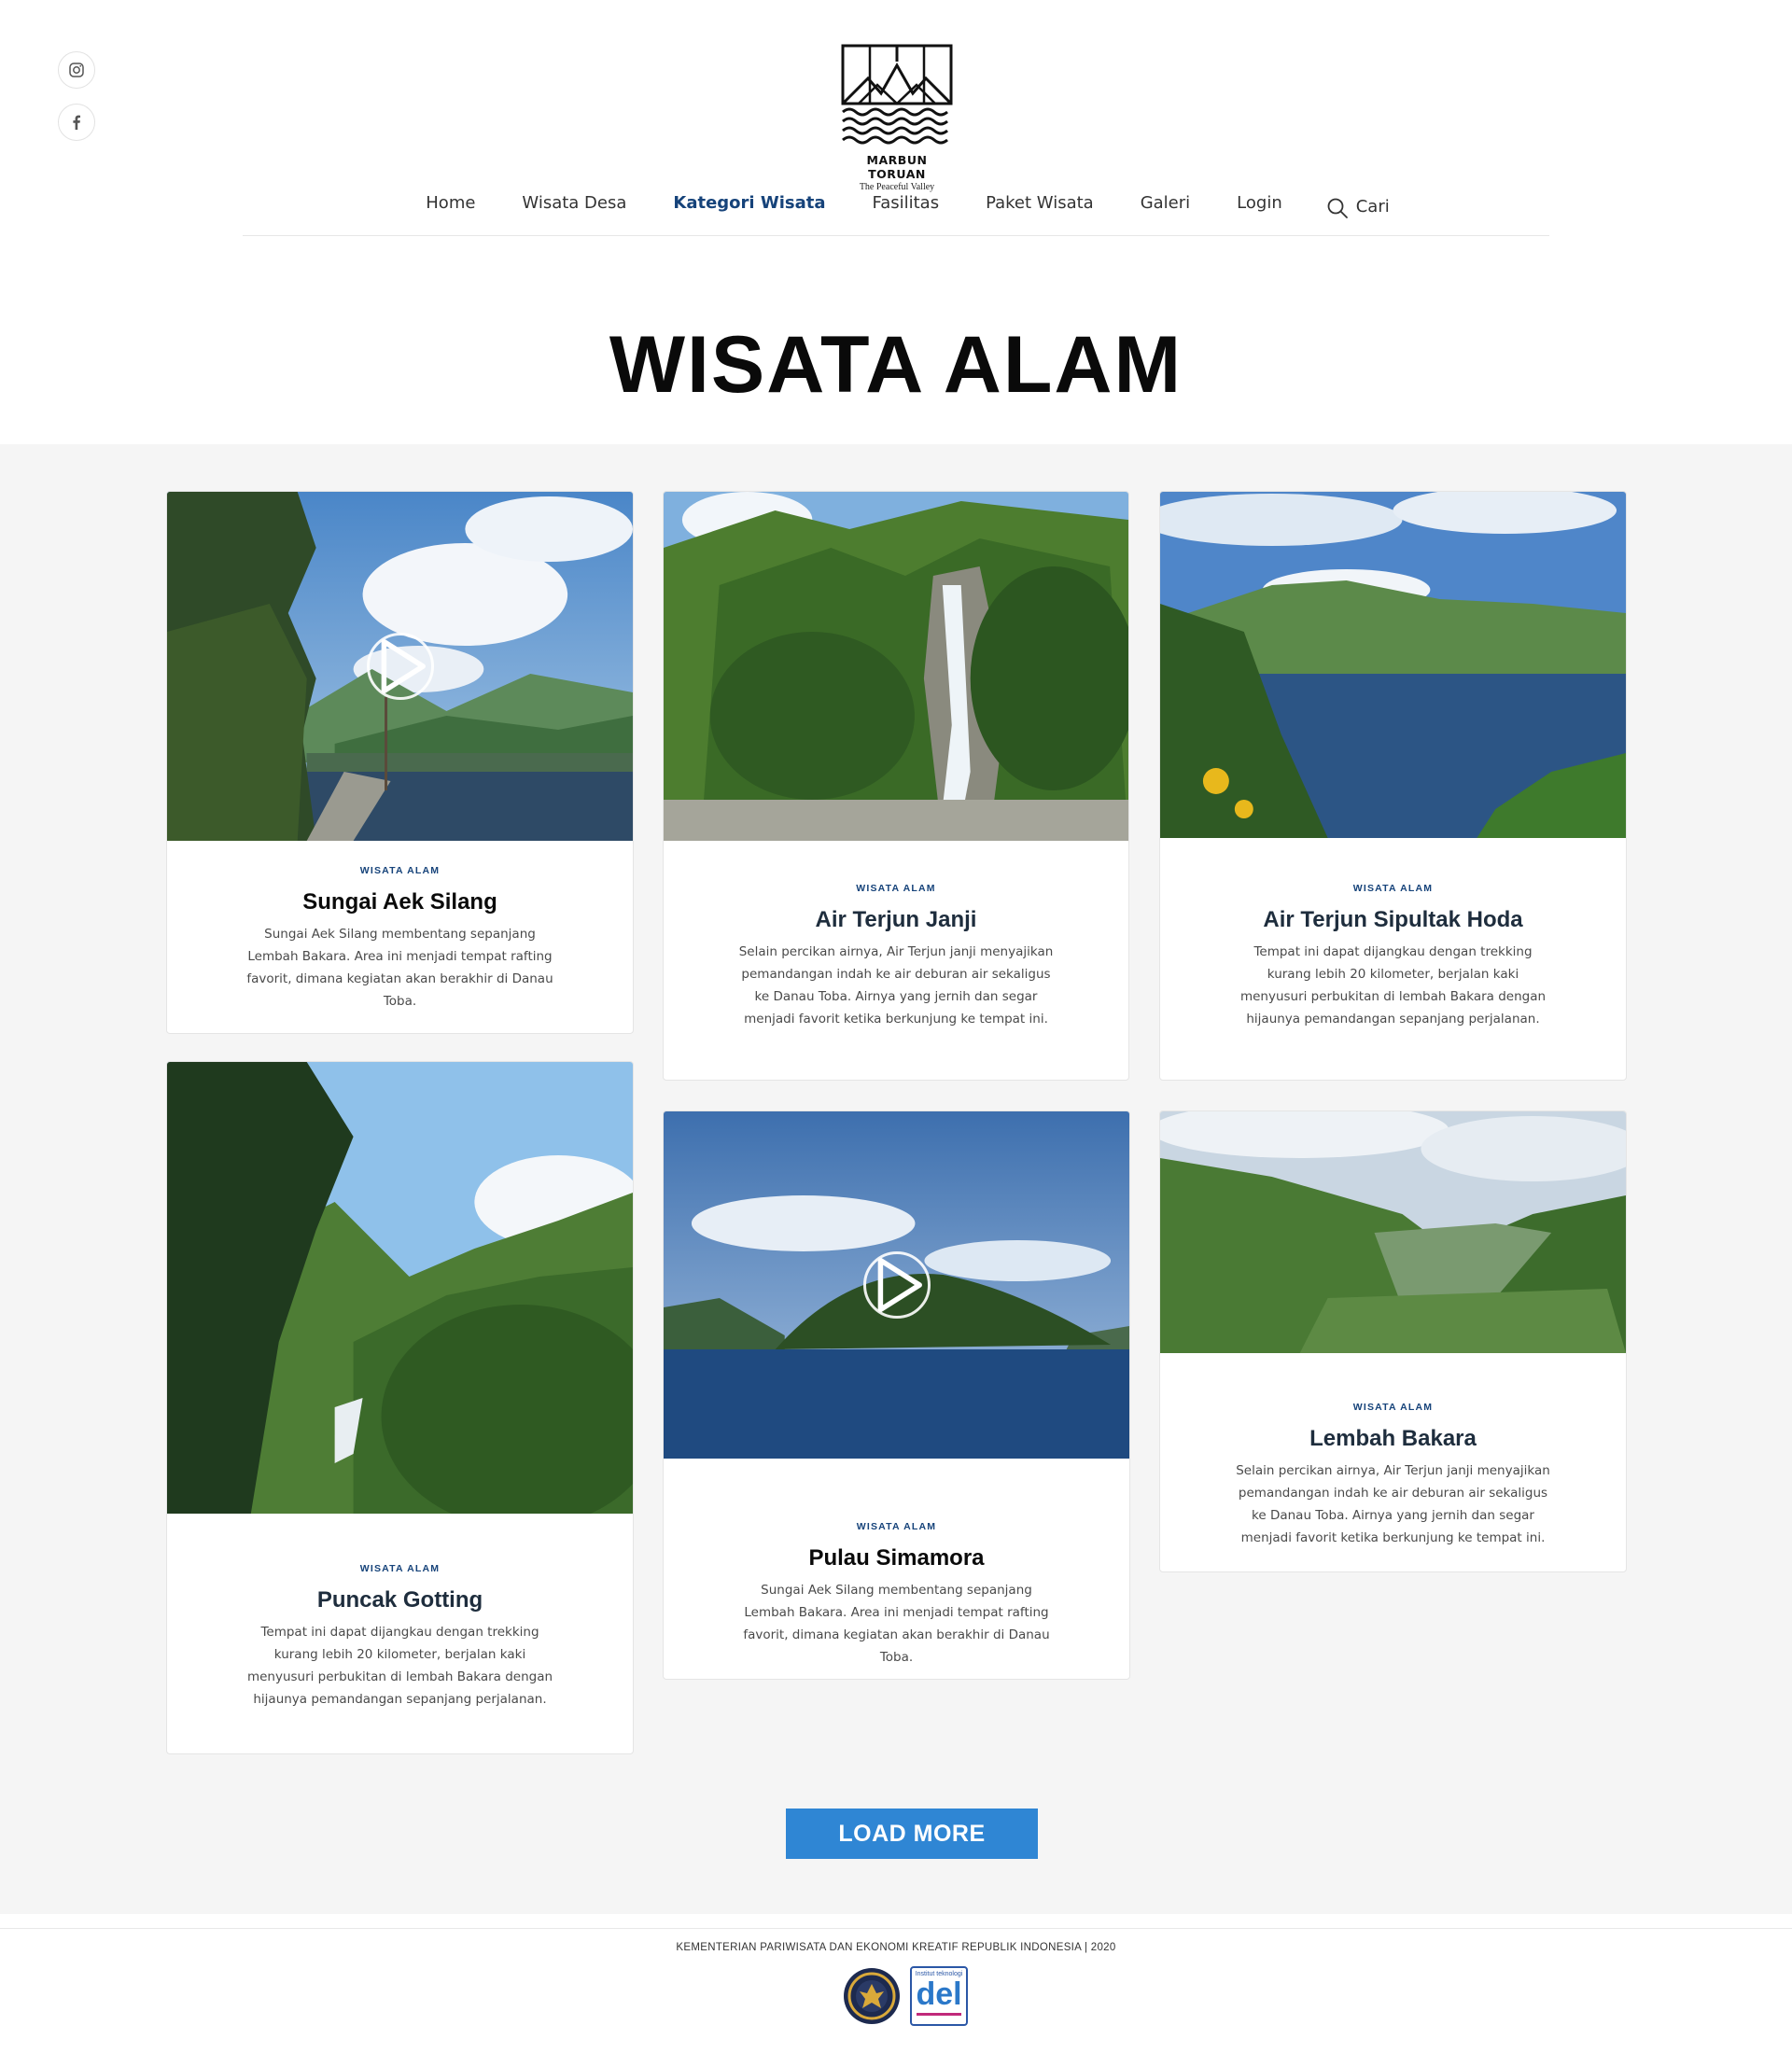  Describe the element at coordinates (749, 203) in the screenshot. I see `nav-item-kategori-wisata: Kategori Wisata` at that location.